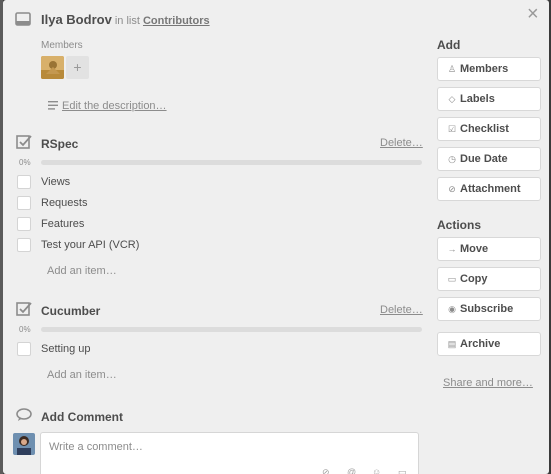 This screenshot has height=474, width=551. I want to click on person-icon: ♙, so click(452, 69).